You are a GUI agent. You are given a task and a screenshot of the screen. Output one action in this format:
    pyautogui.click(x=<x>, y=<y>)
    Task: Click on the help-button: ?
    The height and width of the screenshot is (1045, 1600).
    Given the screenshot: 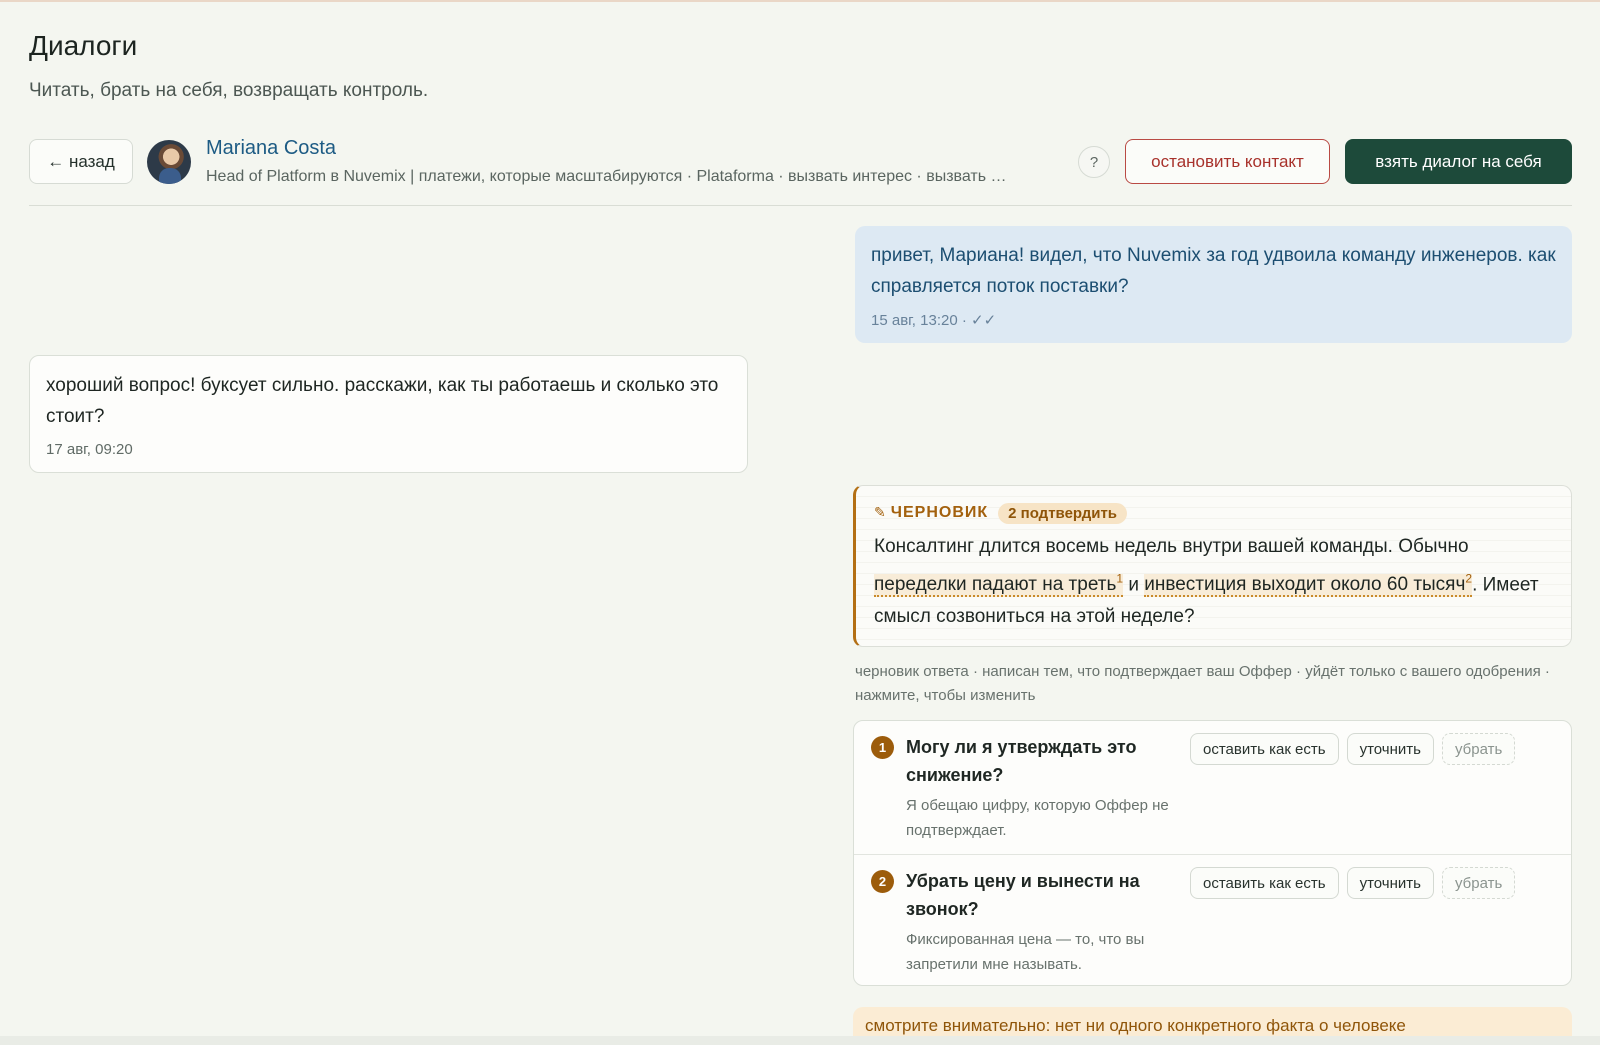 What is the action you would take?
    pyautogui.click(x=1094, y=162)
    